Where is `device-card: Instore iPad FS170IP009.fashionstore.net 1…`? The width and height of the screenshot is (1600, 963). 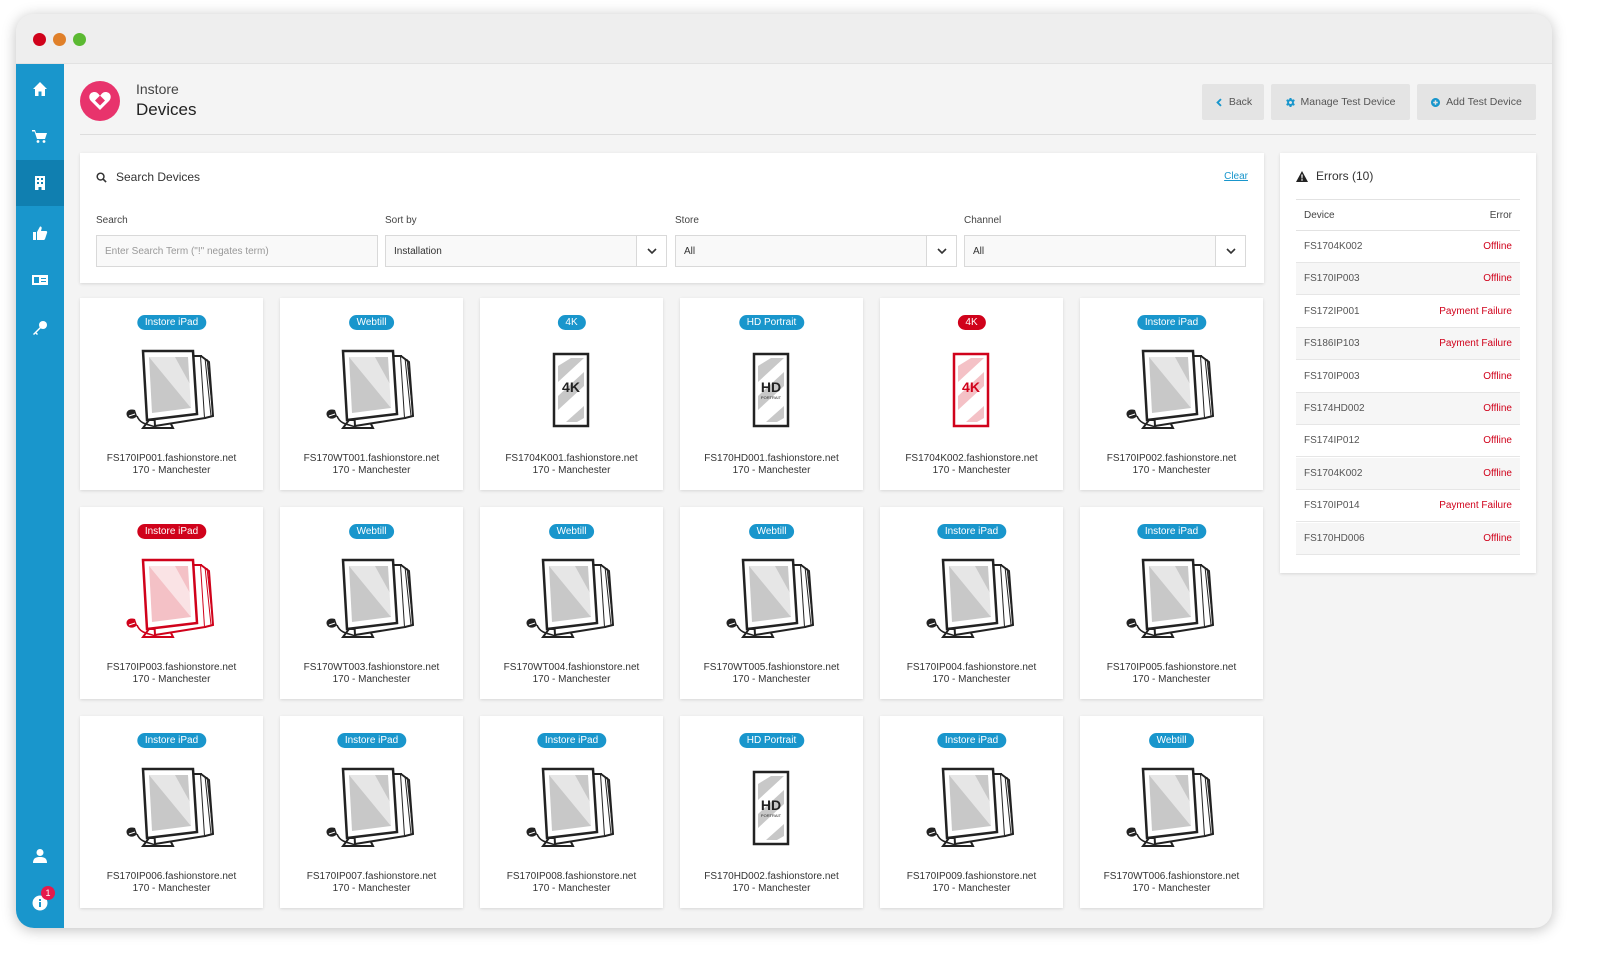
device-card: Instore iPad FS170IP009.fashionstore.net 1… is located at coordinates (971, 812).